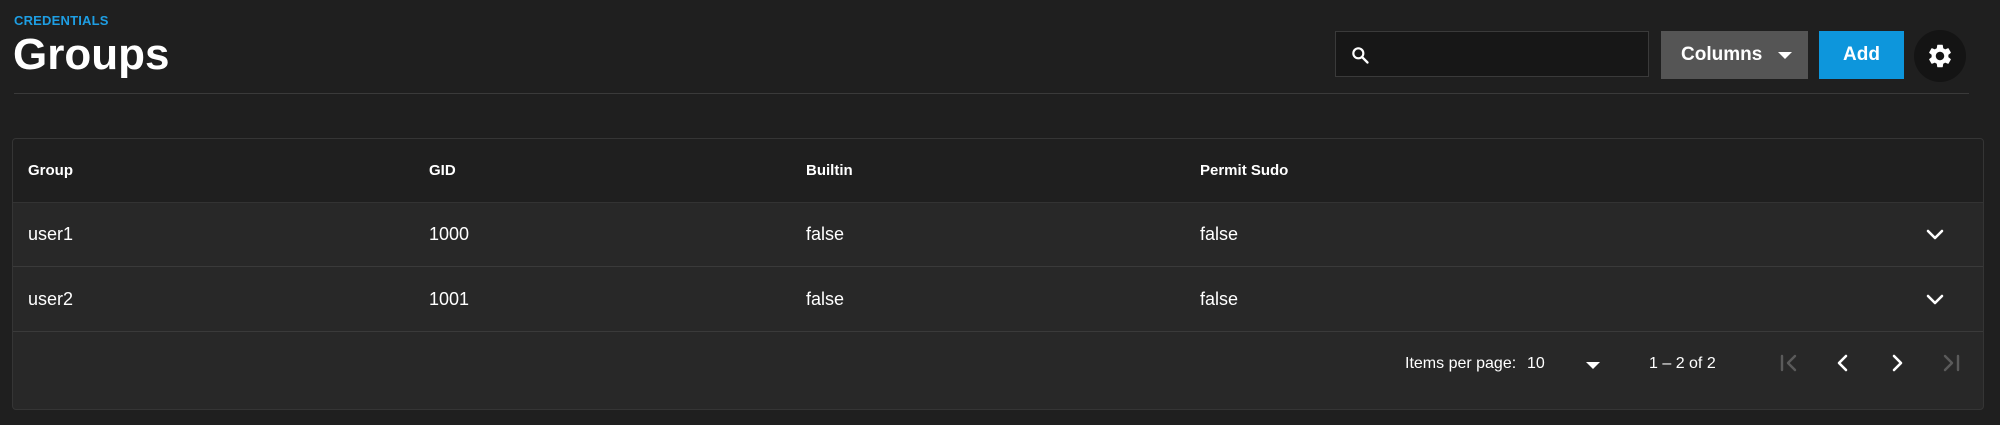 This screenshot has height=425, width=2000. I want to click on items-per-page-value: 10, so click(1536, 364).